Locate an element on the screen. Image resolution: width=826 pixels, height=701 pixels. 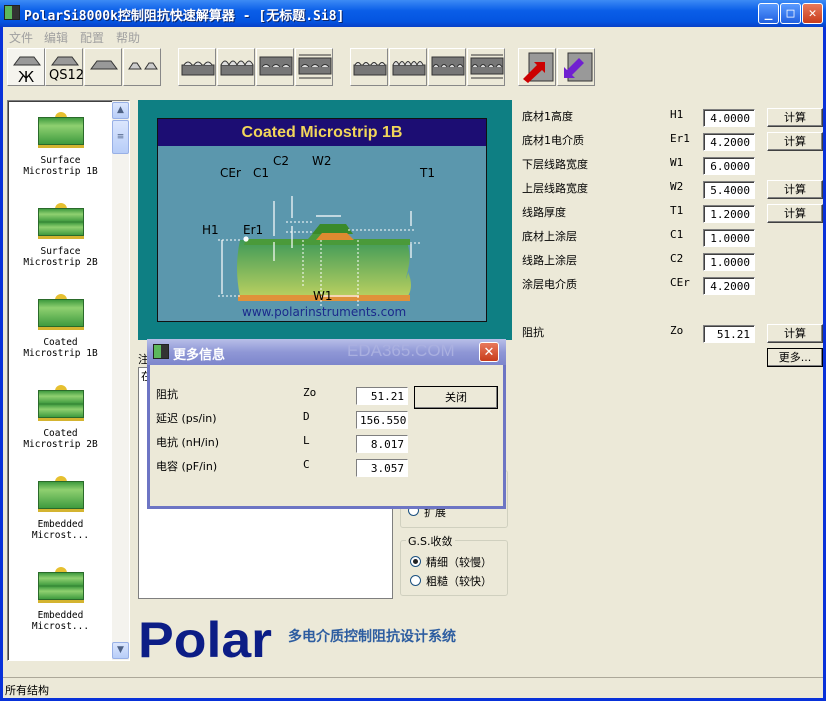
param-label: 底材1电介质 is located at coordinates (553, 140).